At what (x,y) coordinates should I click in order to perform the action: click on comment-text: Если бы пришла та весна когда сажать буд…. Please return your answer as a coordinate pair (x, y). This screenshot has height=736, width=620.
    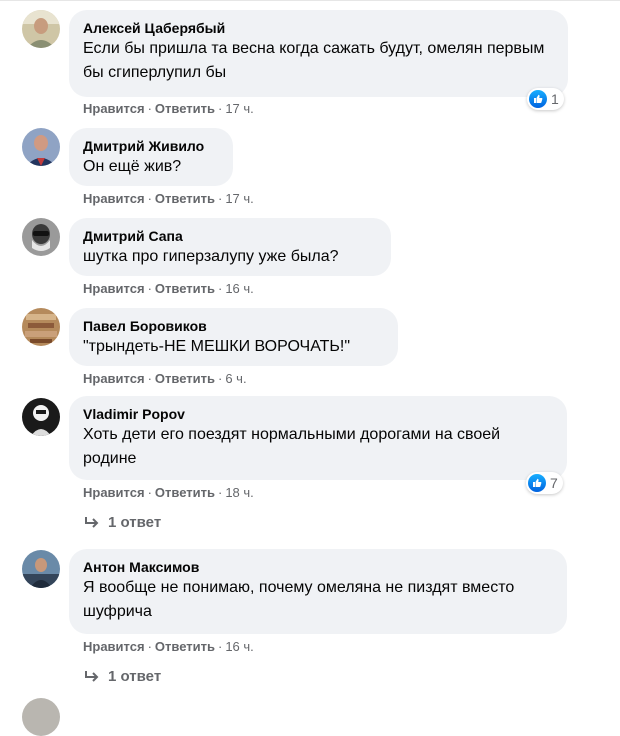
    Looking at the image, I should click on (314, 60).